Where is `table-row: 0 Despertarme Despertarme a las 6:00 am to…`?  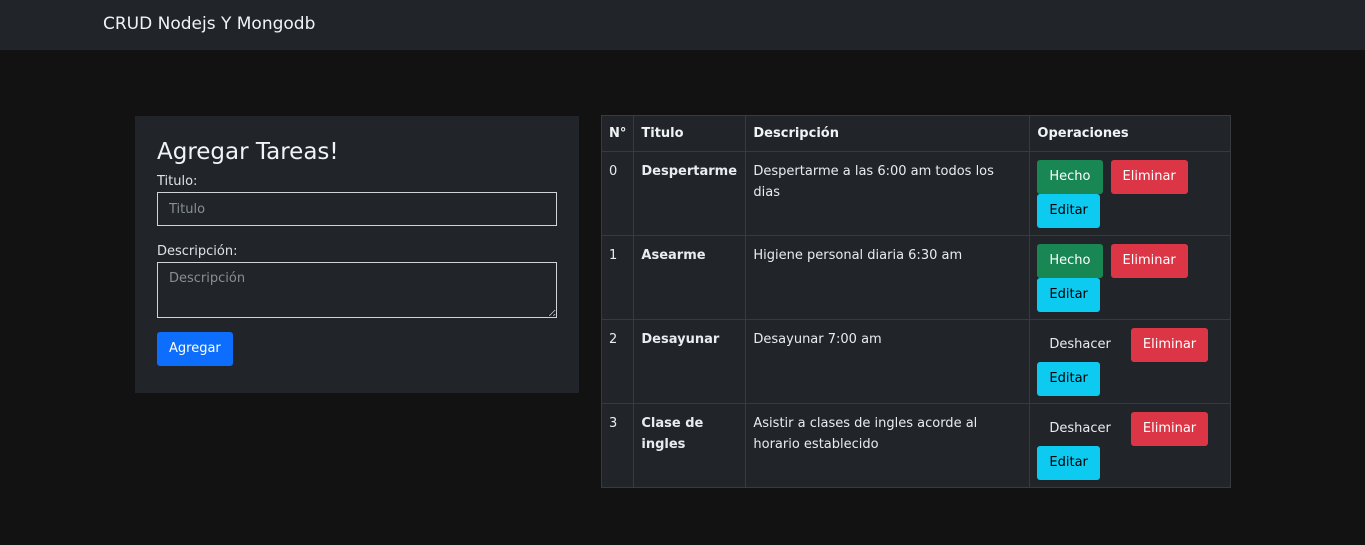
table-row: 0 Despertarme Despertarme a las 6:00 am to… is located at coordinates (915, 193).